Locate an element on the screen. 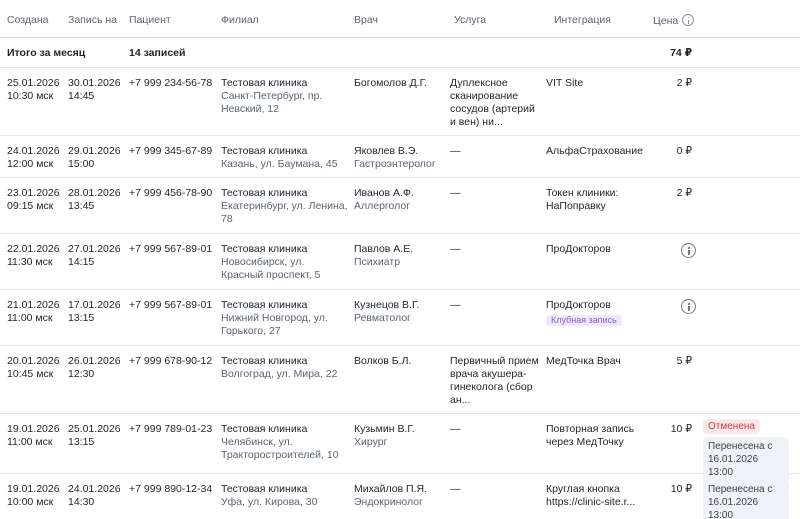 This screenshot has width=800, height=519. booked-date: 27.01.2026 is located at coordinates (94, 249).